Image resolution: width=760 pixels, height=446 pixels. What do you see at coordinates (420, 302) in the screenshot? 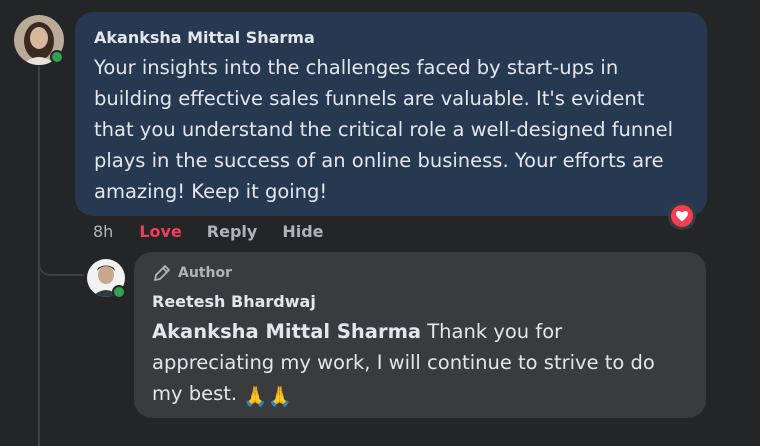
I see `reply-author-name: Reetesh Bhardwaj` at bounding box center [420, 302].